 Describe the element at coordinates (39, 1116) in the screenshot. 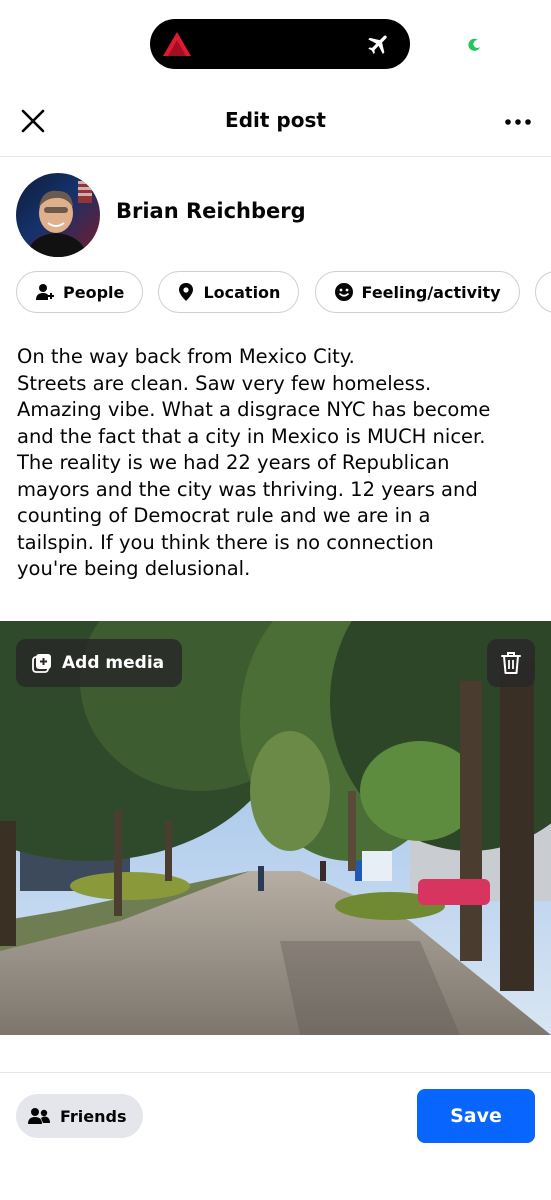

I see `friends-icon` at that location.